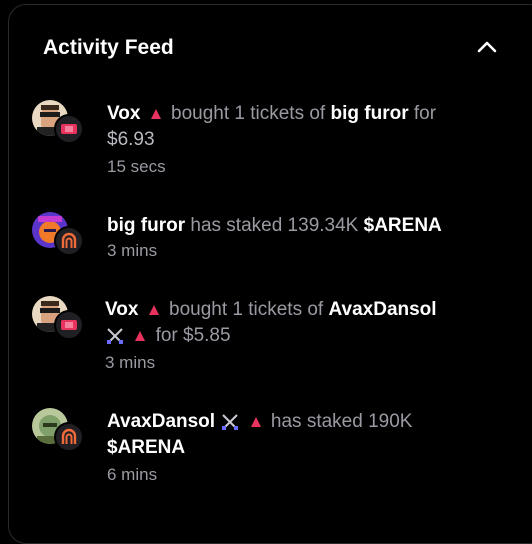  I want to click on chevron-up-icon, so click(487, 47).